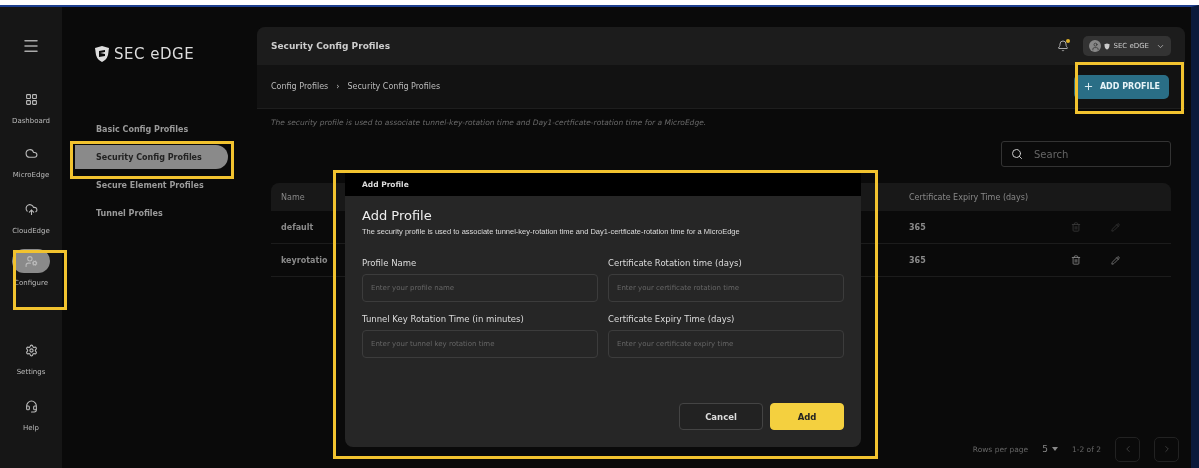 This screenshot has height=468, width=1199. I want to click on highlight-frame, so click(40, 280).